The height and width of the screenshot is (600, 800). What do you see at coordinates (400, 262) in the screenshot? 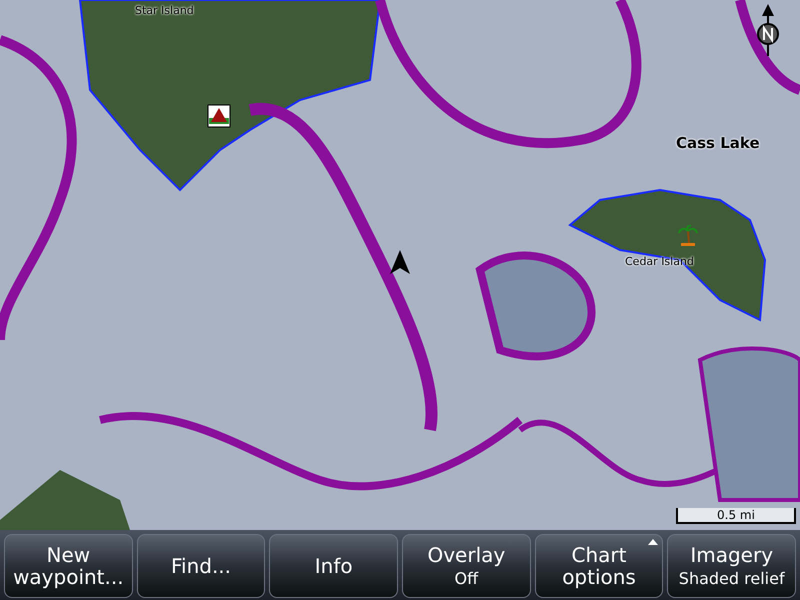
I see `boat-position-icon` at bounding box center [400, 262].